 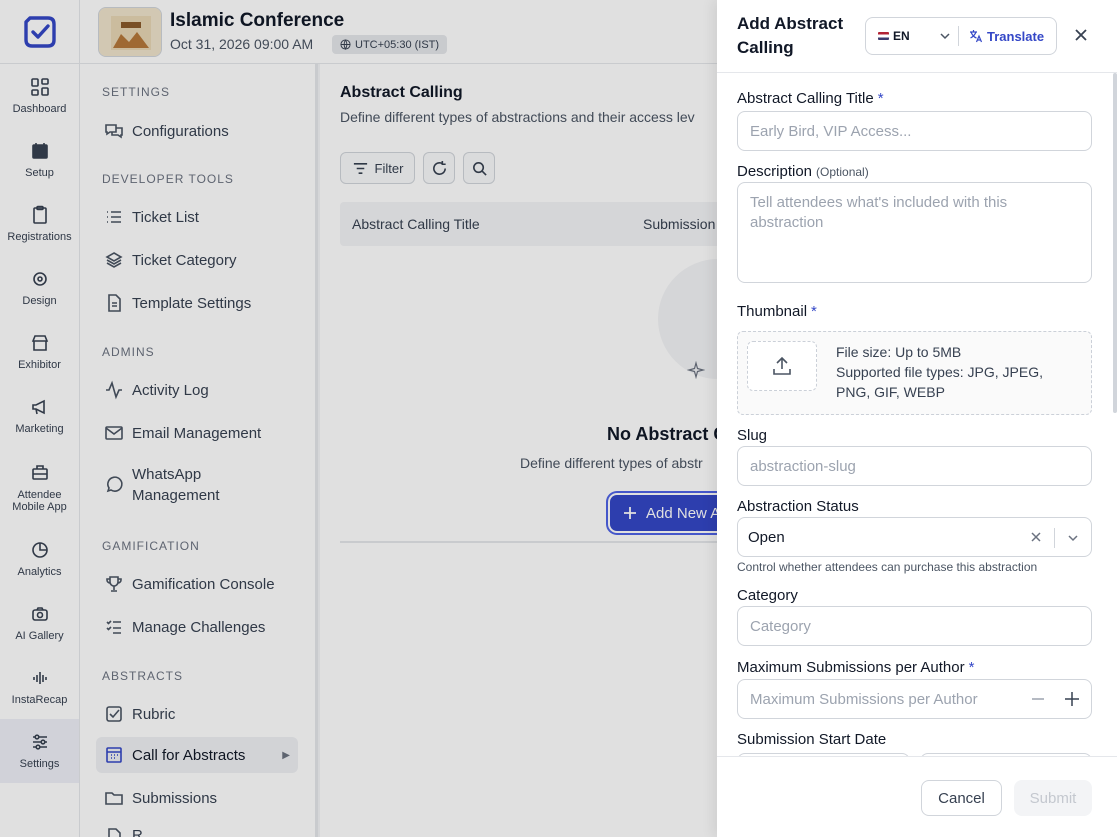 What do you see at coordinates (1053, 798) in the screenshot?
I see `submit-button: Submit` at bounding box center [1053, 798].